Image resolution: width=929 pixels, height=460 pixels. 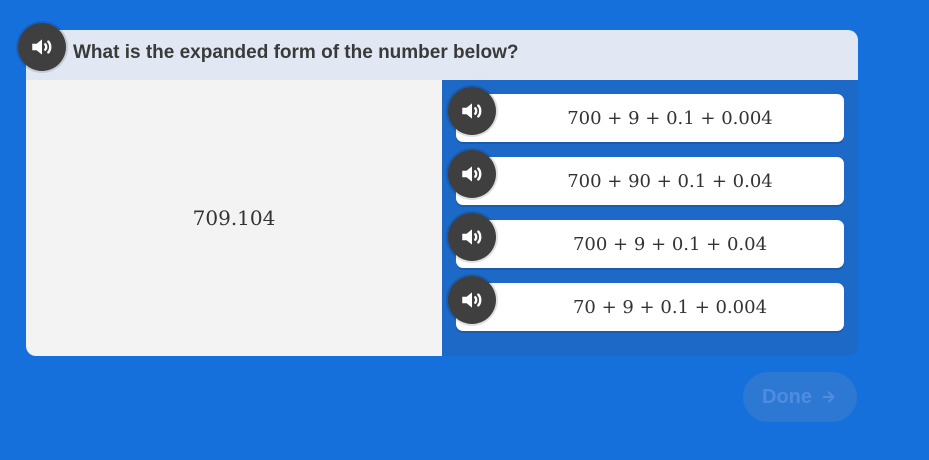 I want to click on answer-option-1: 700 + 9 + 0.1 + 0.004, so click(x=650, y=118).